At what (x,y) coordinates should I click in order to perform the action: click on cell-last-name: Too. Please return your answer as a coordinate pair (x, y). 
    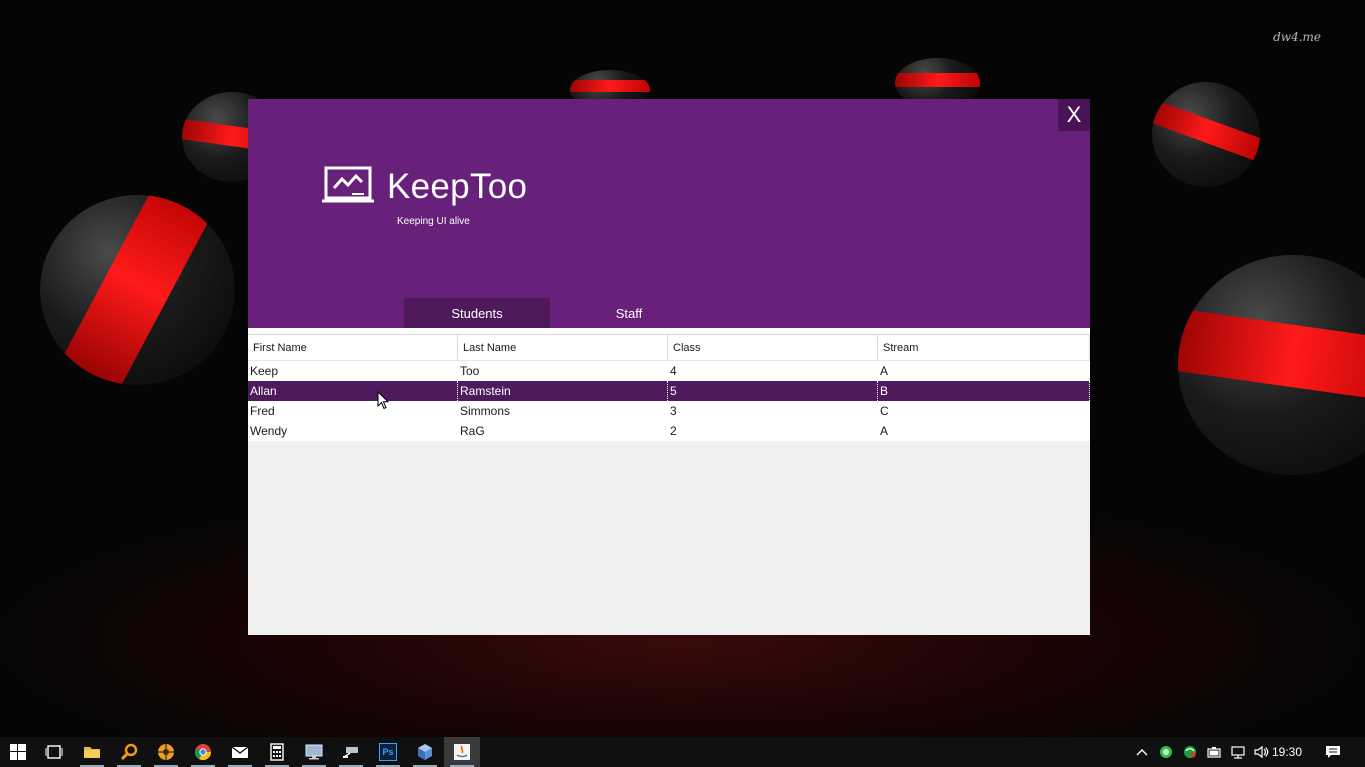
    Looking at the image, I should click on (470, 371).